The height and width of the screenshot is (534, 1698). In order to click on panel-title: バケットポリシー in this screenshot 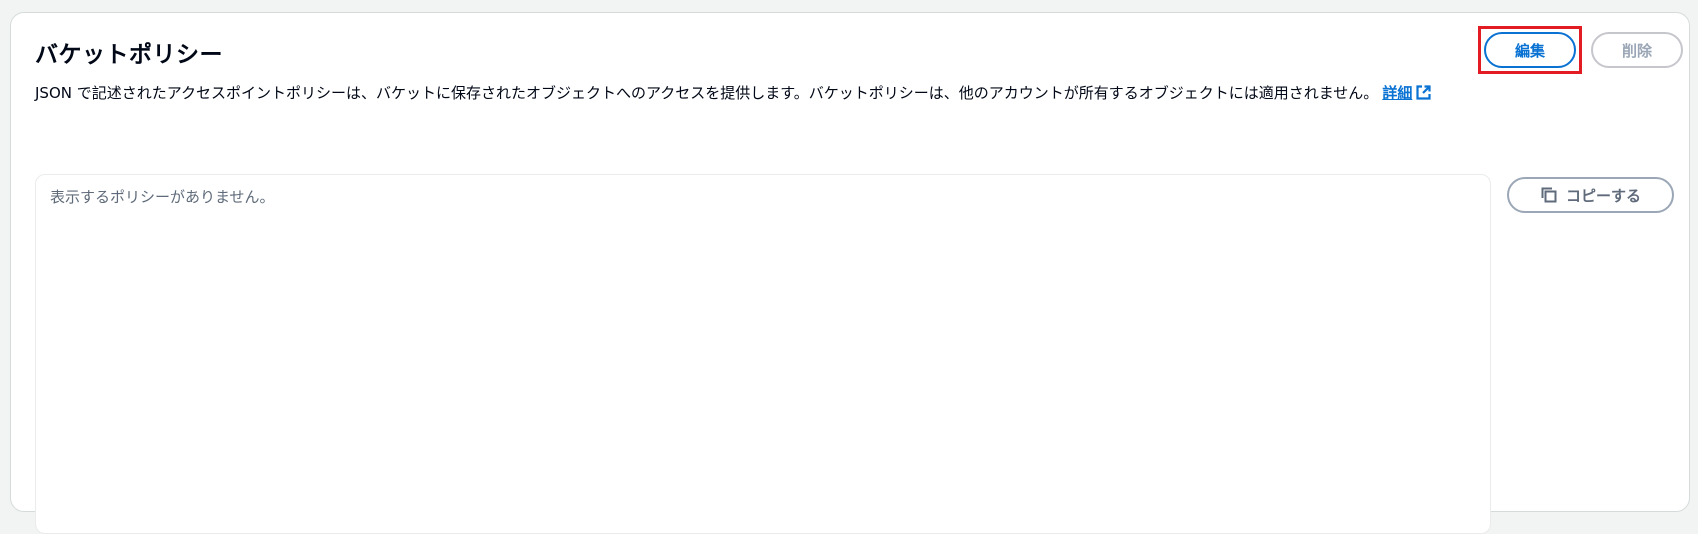, I will do `click(129, 55)`.